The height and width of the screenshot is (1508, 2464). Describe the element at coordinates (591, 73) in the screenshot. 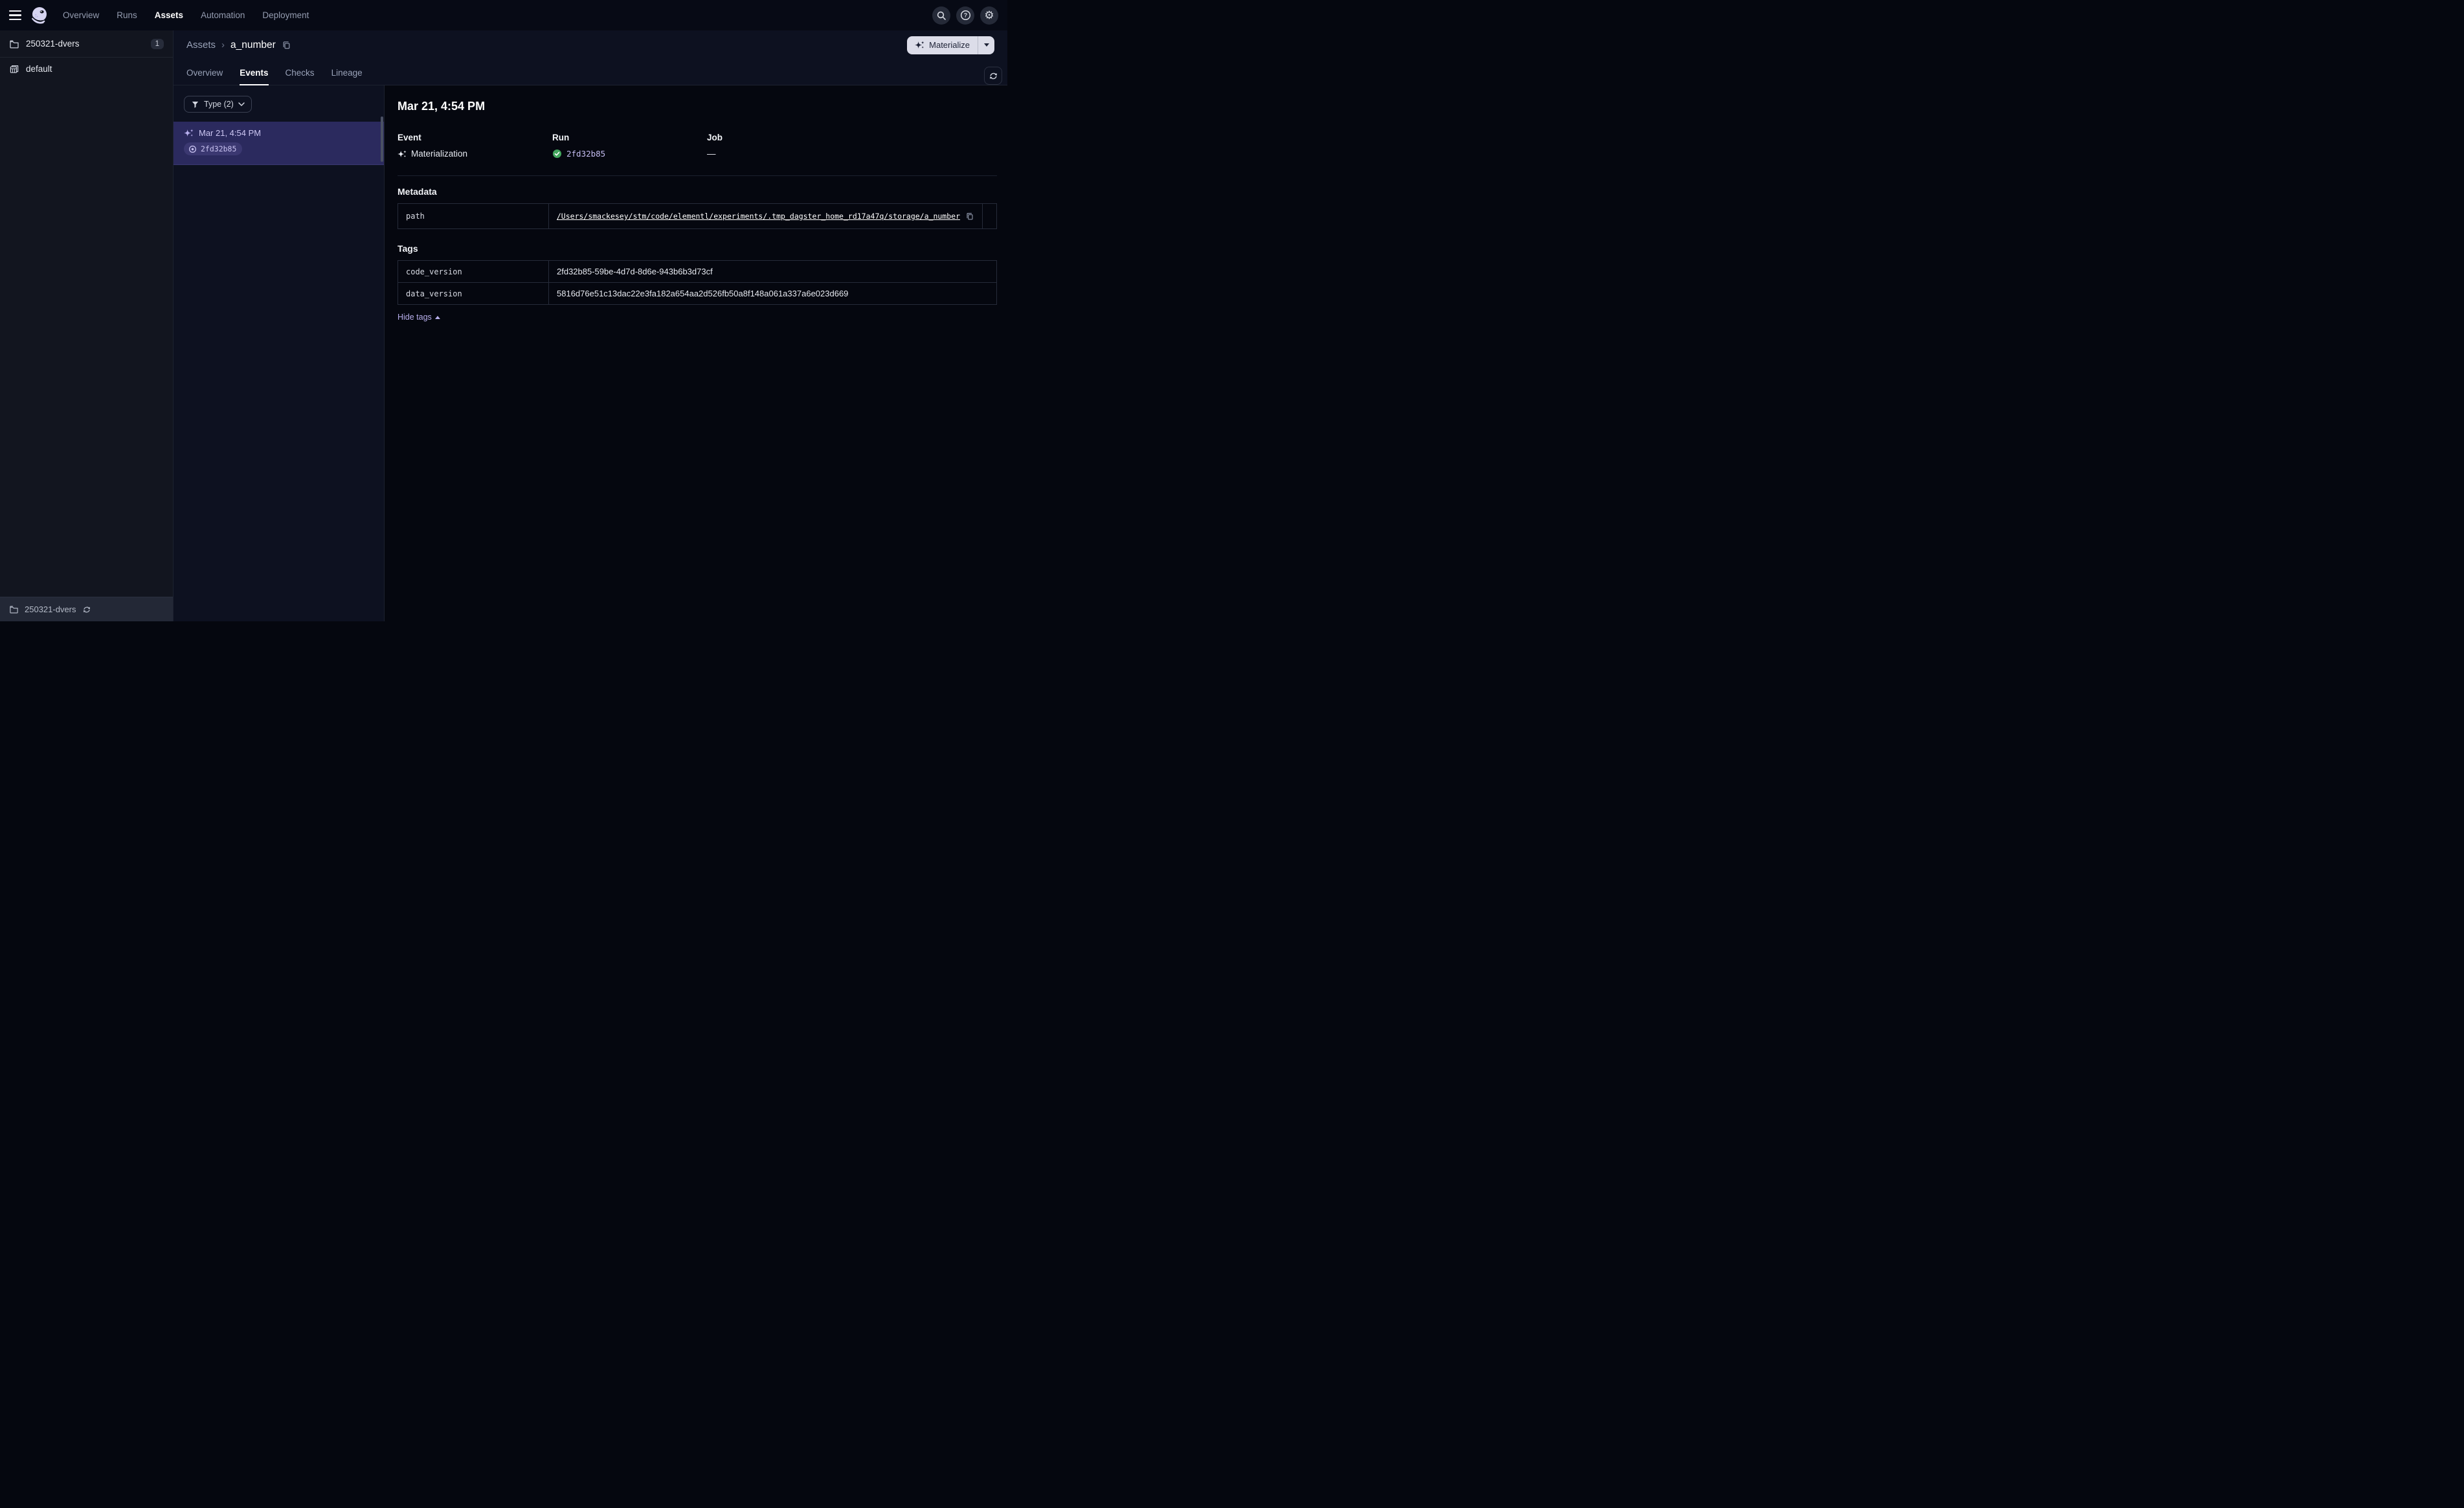

I see `asset-tabs: Overview Events Checks Lineage` at that location.